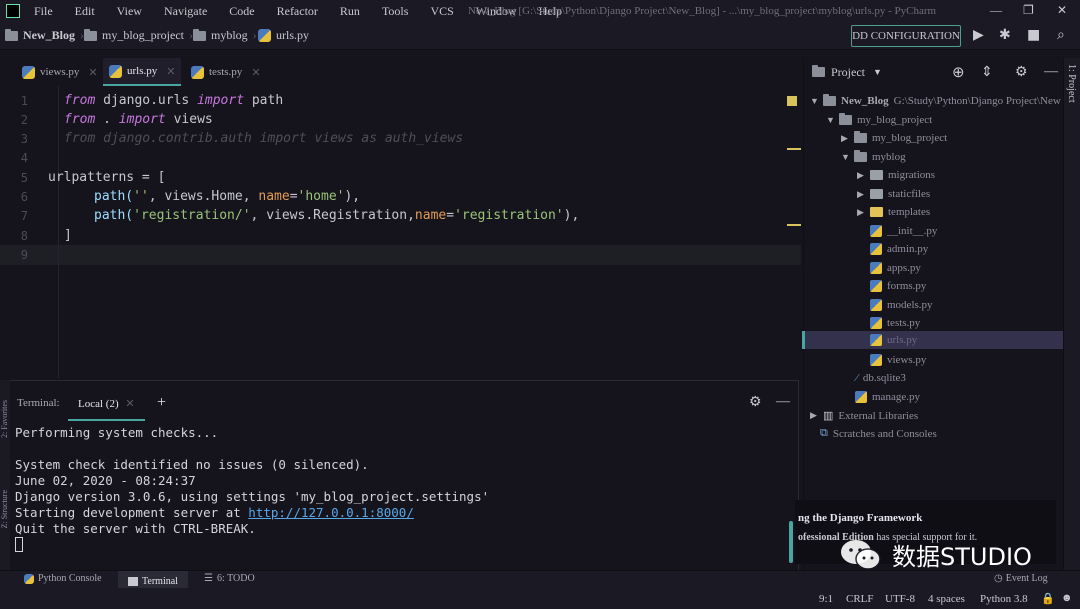  What do you see at coordinates (29, 578) in the screenshot?
I see `python-console-icon` at bounding box center [29, 578].